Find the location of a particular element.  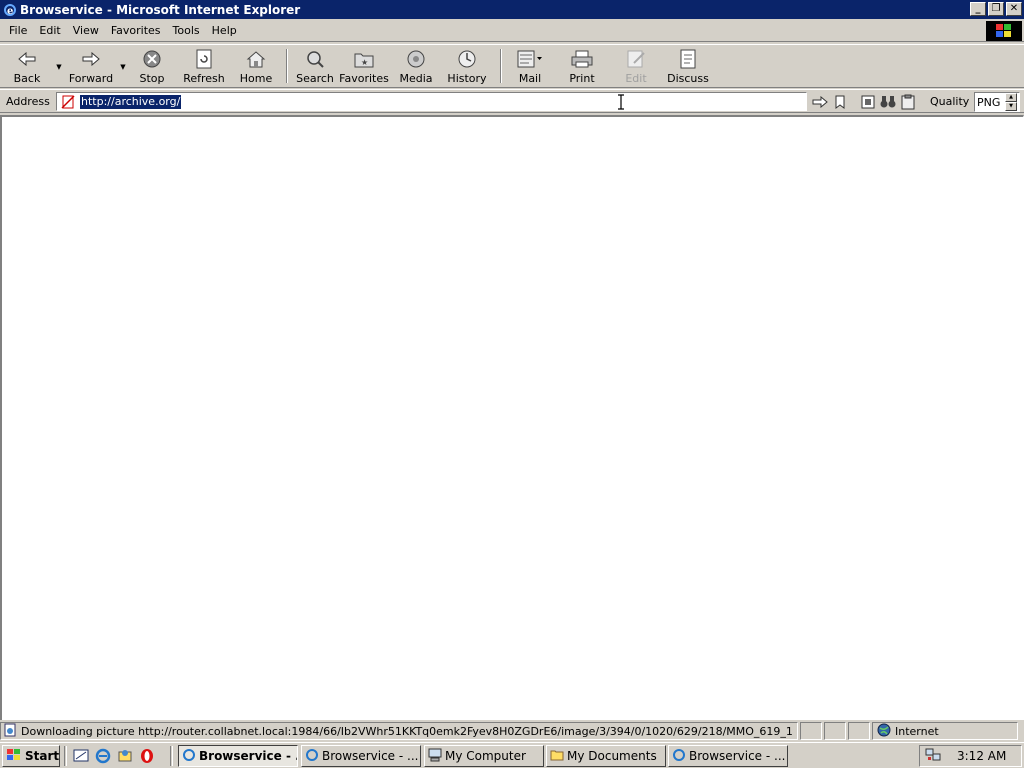

favorites-button: ★ Favorites is located at coordinates (364, 67).